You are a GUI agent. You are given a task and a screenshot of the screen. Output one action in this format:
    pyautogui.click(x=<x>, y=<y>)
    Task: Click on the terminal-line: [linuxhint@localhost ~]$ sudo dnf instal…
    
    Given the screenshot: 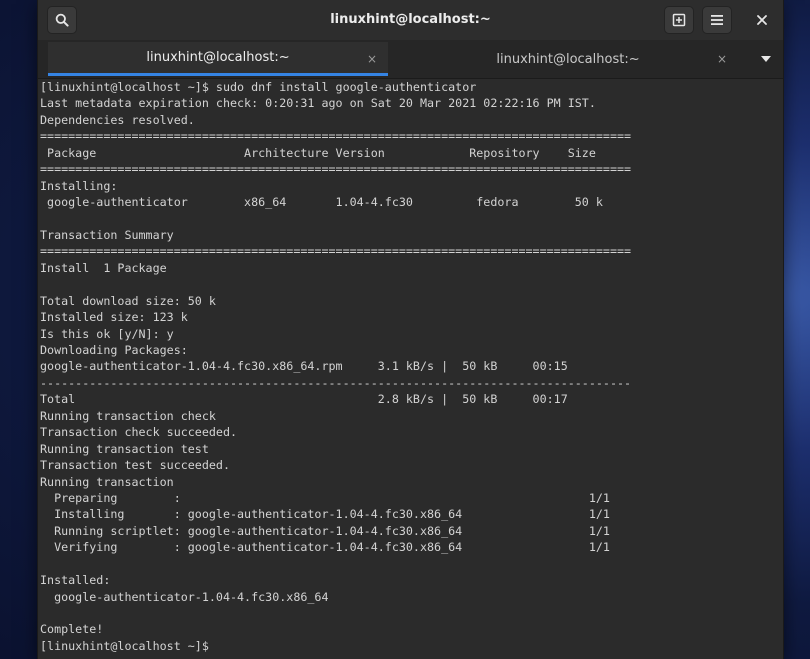 What is the action you would take?
    pyautogui.click(x=258, y=87)
    